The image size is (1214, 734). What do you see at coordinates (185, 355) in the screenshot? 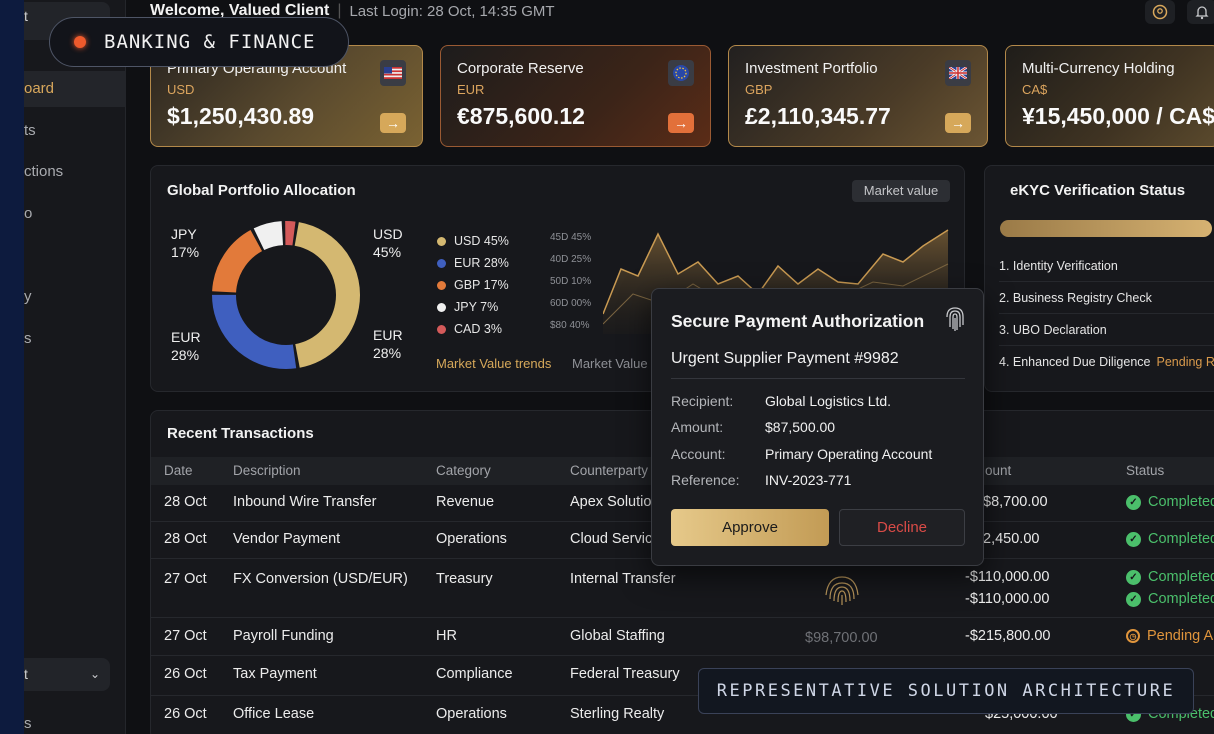
I see `donut-label-pct: 28%` at bounding box center [185, 355].